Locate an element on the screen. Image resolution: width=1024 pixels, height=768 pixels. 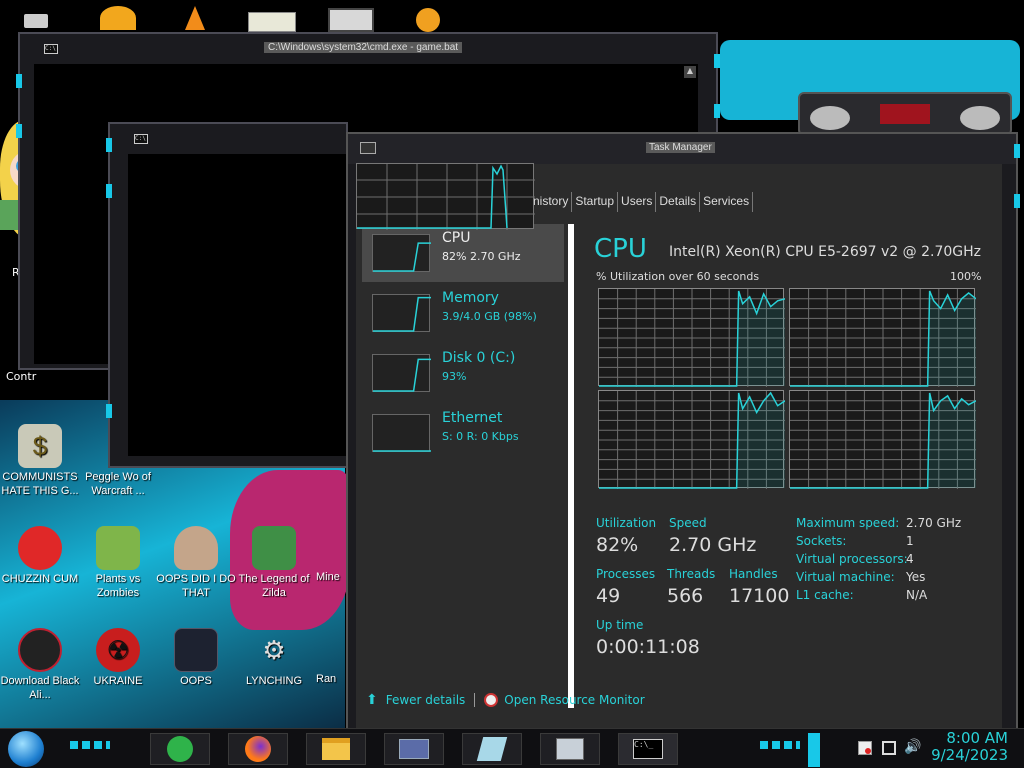
open-resource-monitor-link: Open Resource Monitor is located at coordinates (574, 700).